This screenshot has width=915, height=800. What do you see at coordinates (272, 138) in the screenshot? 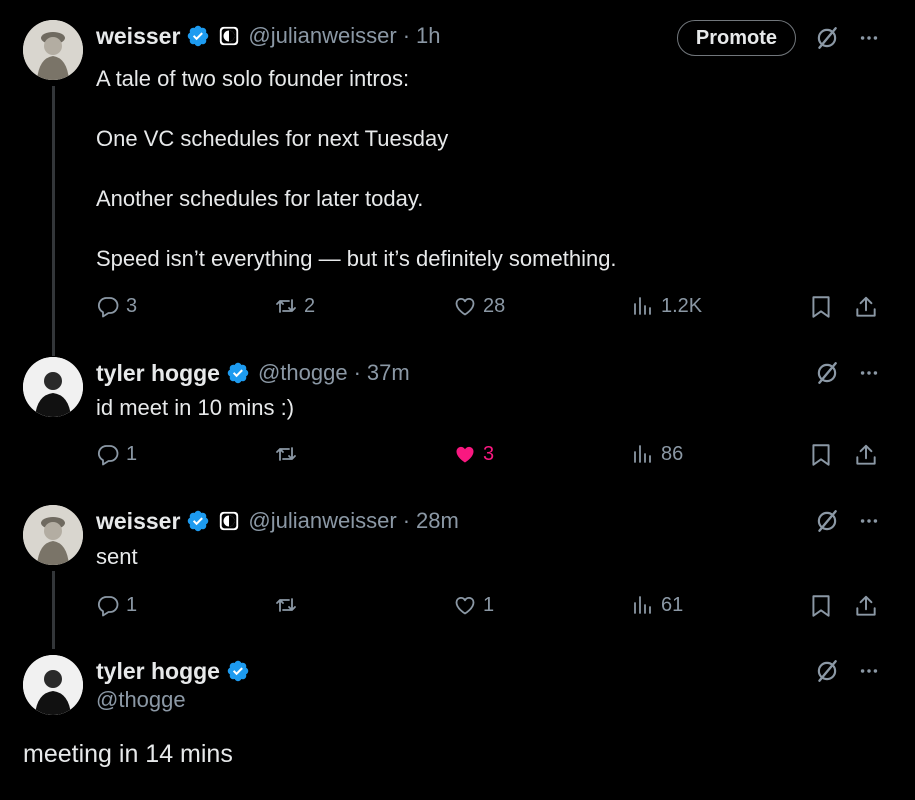
I see `tweet-text-line: One VC schedules for next Tuesday` at bounding box center [272, 138].